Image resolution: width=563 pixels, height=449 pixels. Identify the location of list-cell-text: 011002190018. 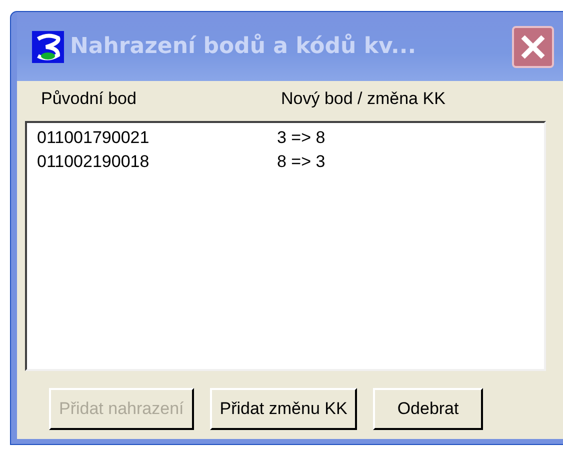
(93, 162).